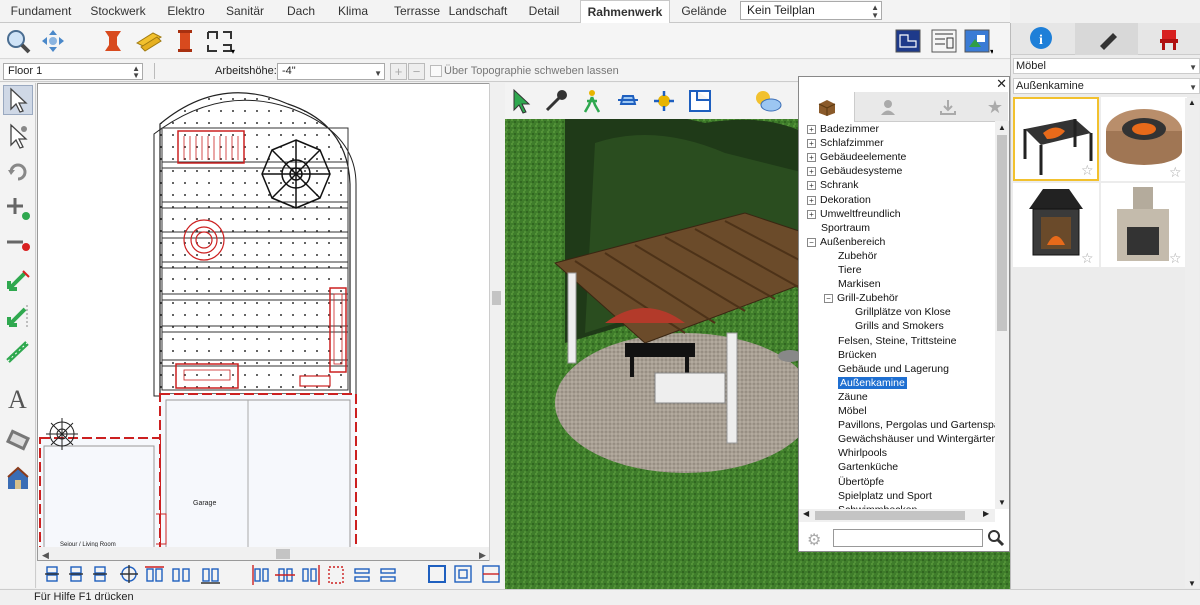 This screenshot has height=605, width=1200. What do you see at coordinates (628, 101) in the screenshot?
I see `fly-icon` at bounding box center [628, 101].